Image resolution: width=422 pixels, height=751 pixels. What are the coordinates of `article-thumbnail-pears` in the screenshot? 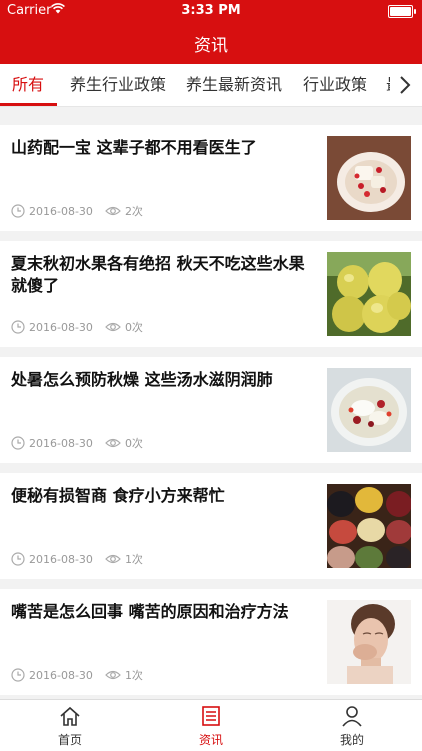 It's located at (369, 294).